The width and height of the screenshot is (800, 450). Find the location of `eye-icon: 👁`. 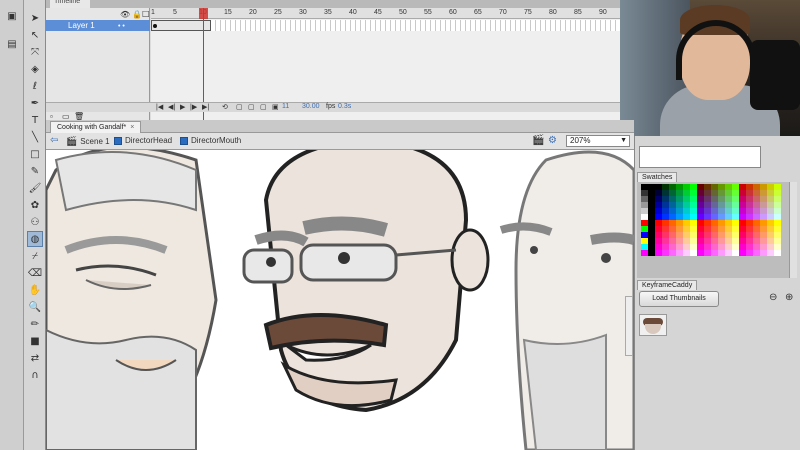

eye-icon: 👁 is located at coordinates (125, 14).